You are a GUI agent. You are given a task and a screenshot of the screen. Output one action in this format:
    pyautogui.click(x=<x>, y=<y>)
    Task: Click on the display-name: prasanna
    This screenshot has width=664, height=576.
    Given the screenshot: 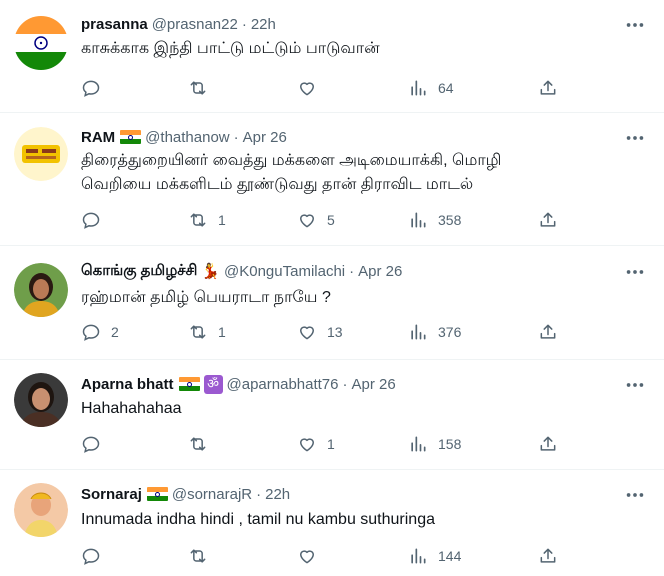 What is the action you would take?
    pyautogui.click(x=114, y=24)
    